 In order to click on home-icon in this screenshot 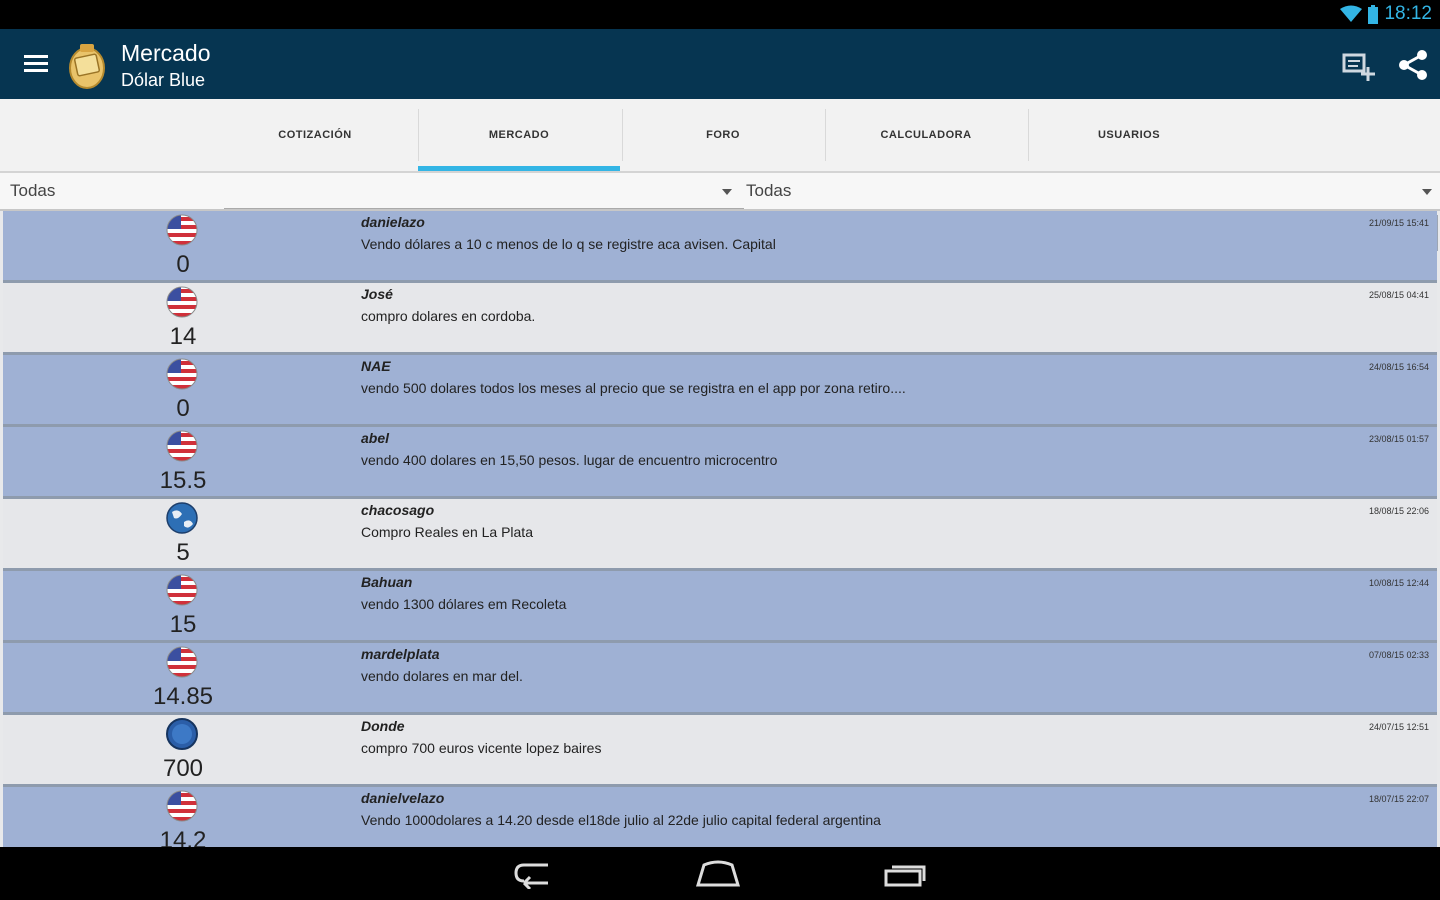, I will do `click(718, 874)`.